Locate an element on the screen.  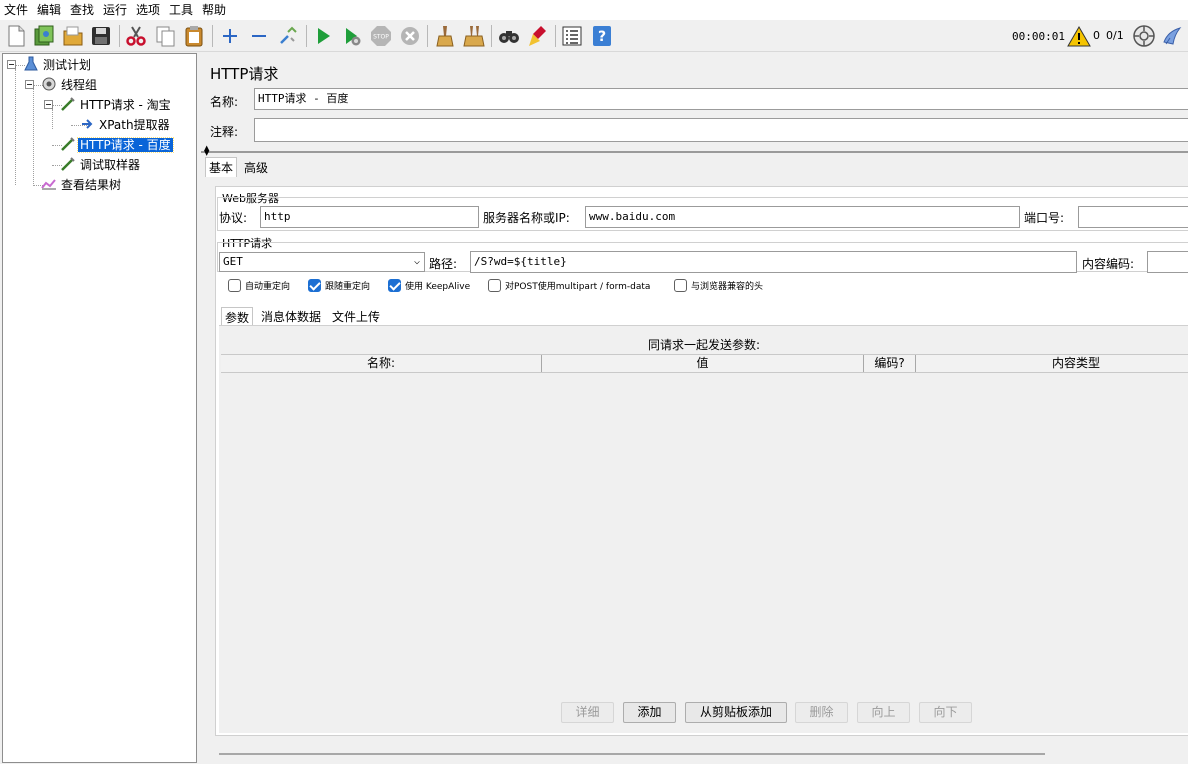
paste-icon is located at coordinates (194, 36).